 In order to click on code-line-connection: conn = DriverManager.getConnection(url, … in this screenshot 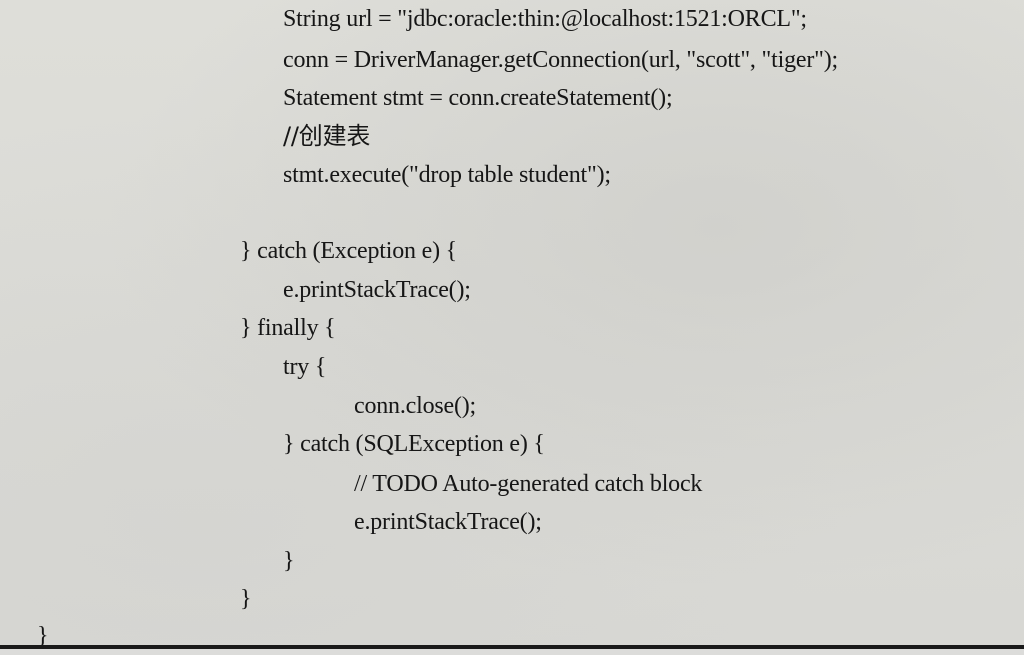, I will do `click(560, 60)`.